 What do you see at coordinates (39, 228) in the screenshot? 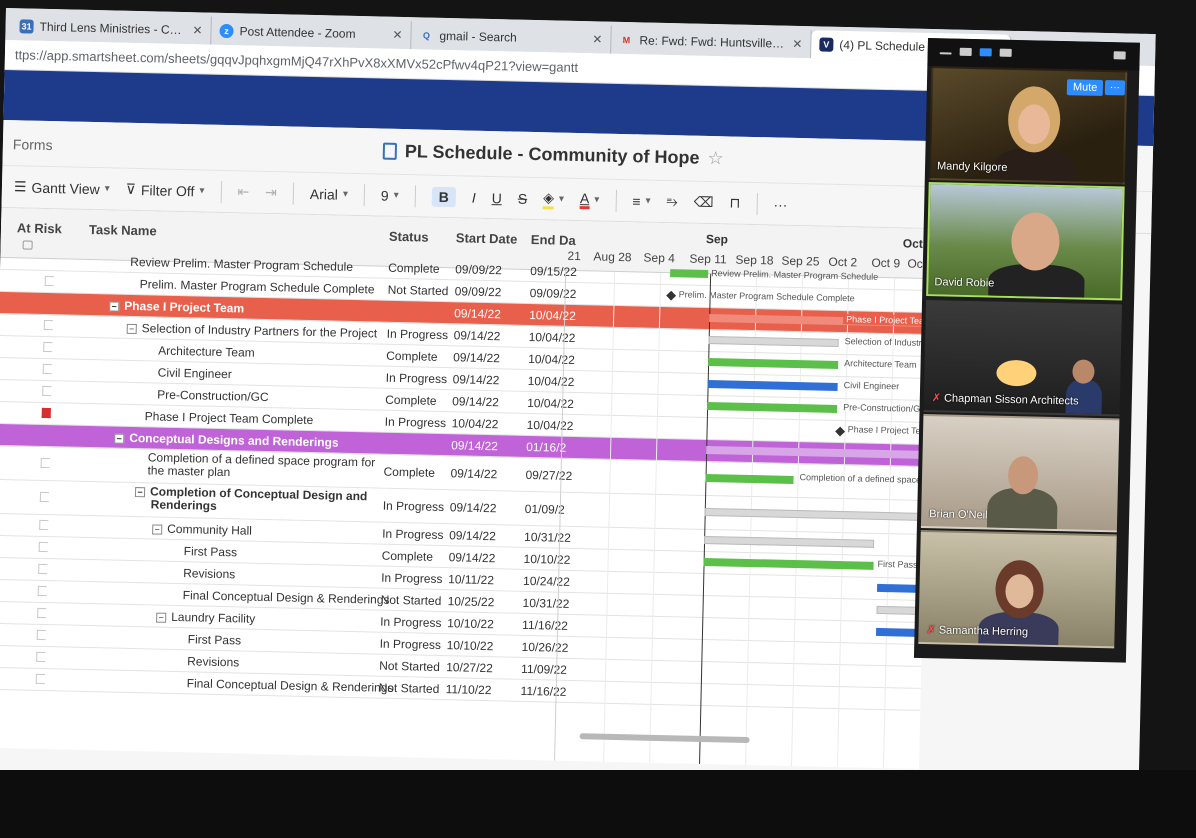
I see `column-header-at-risk: At Risk` at bounding box center [39, 228].